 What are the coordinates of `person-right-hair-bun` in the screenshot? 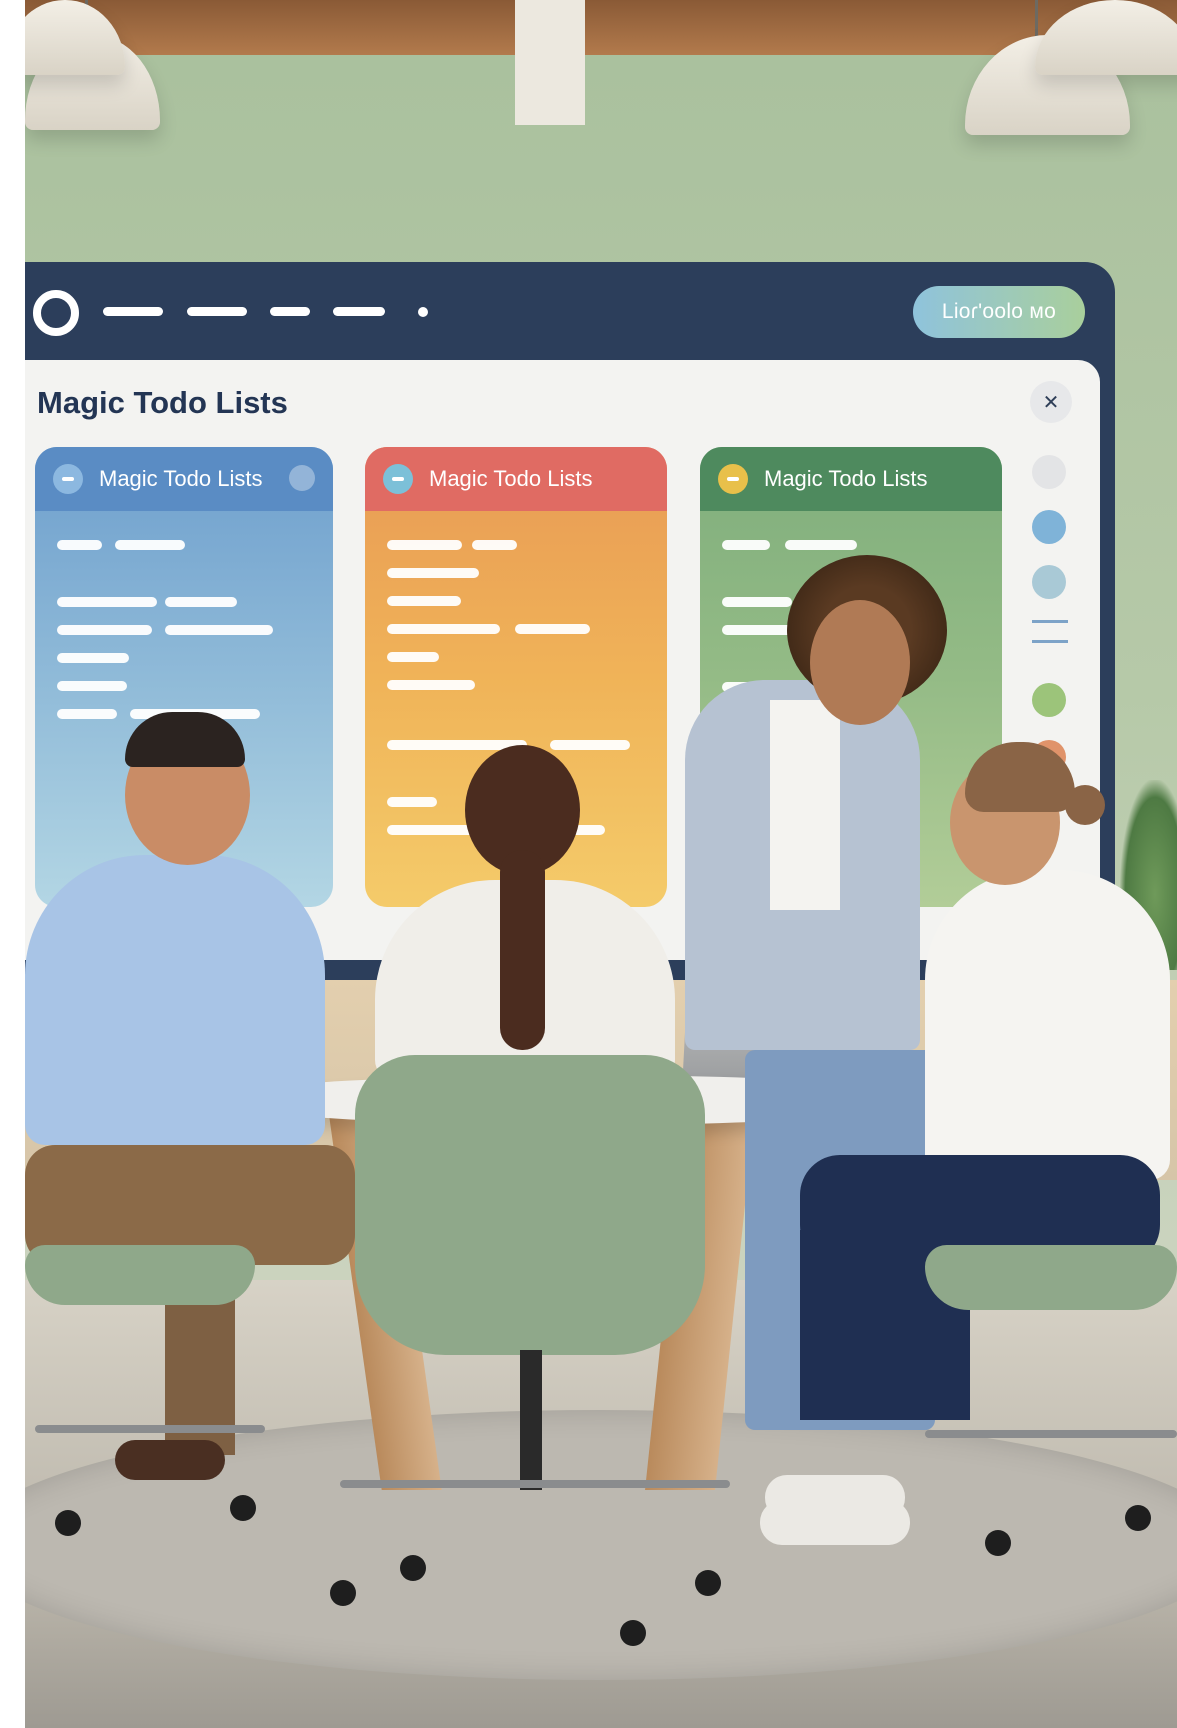 It's located at (1085, 805).